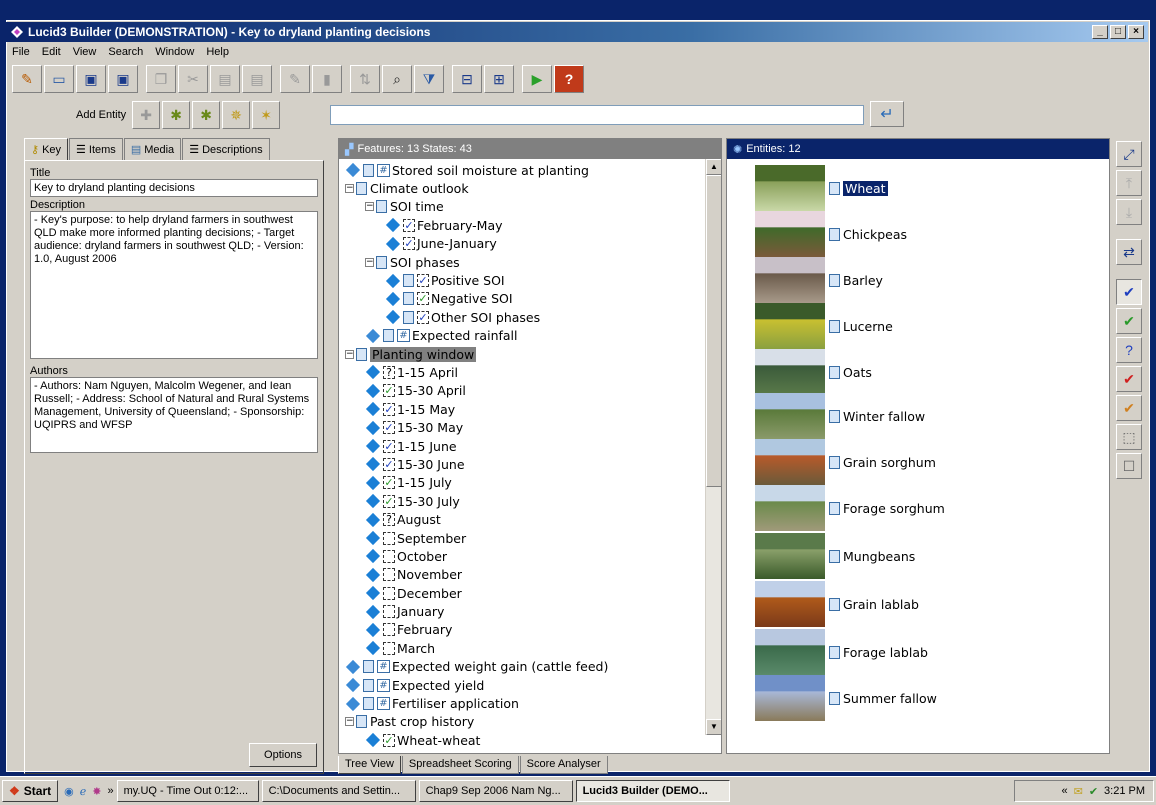  What do you see at coordinates (96, 149) in the screenshot?
I see `tab-items: ☰ Items` at bounding box center [96, 149].